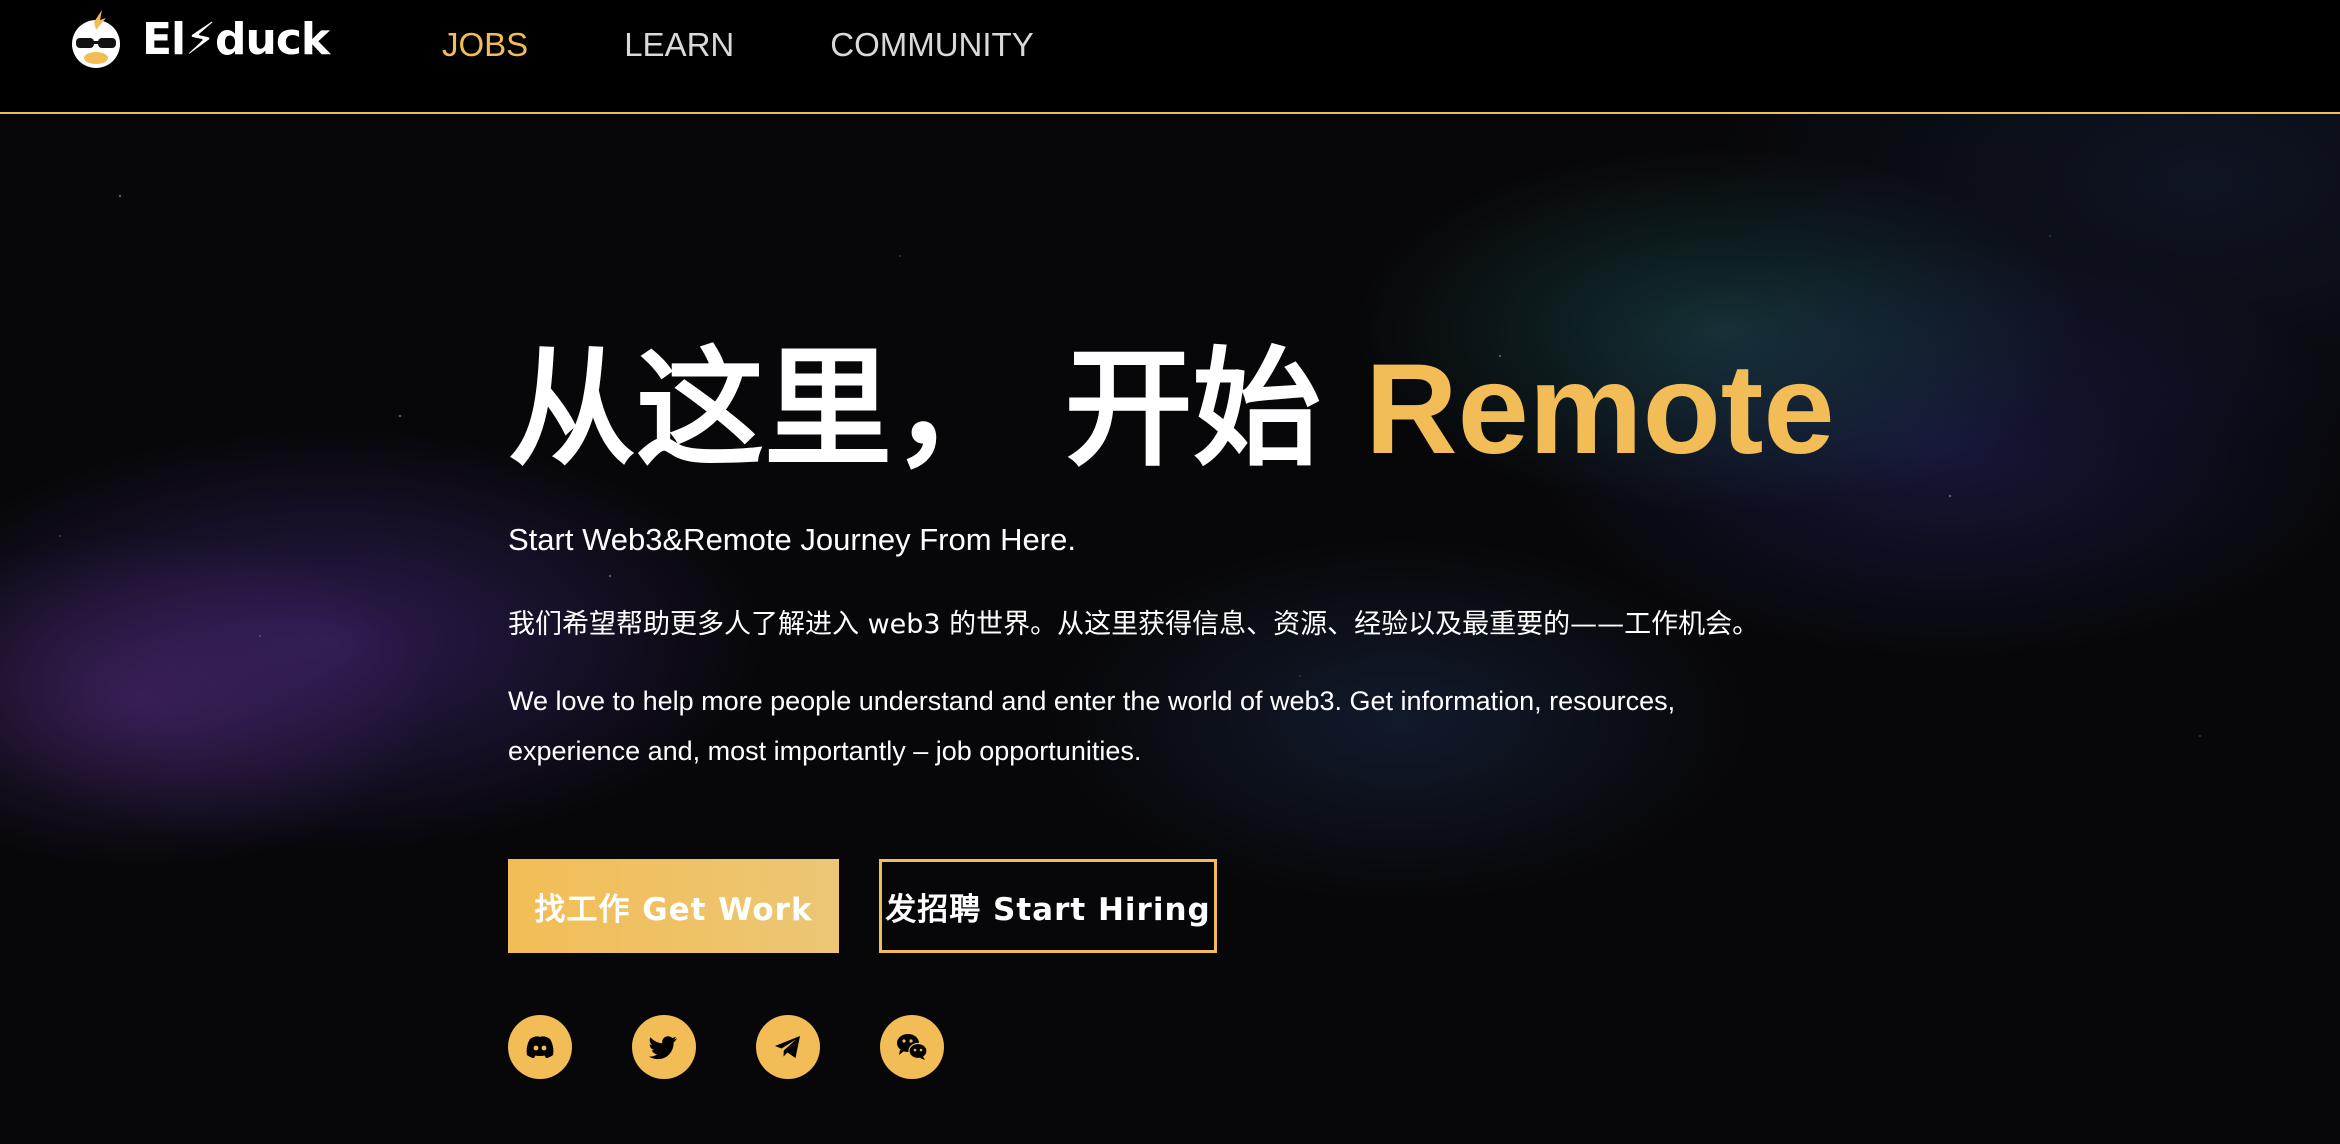 The image size is (2340, 1144). I want to click on telegram-link, so click(788, 1047).